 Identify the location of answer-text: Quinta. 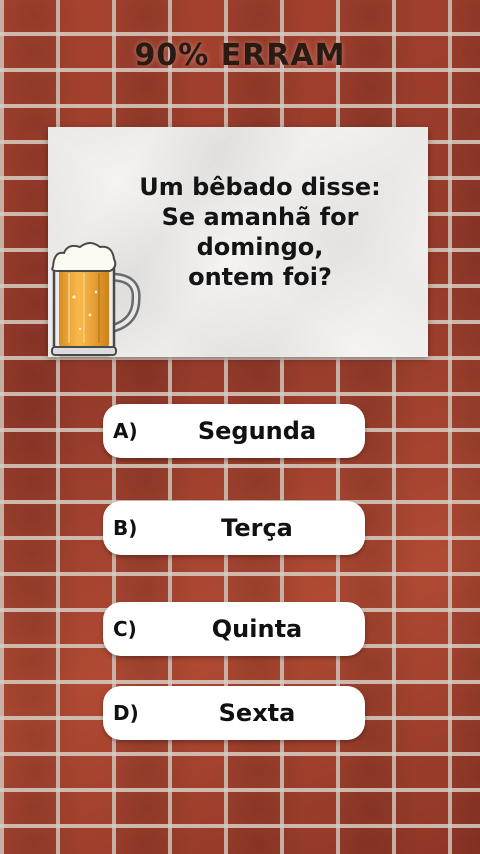
(257, 629).